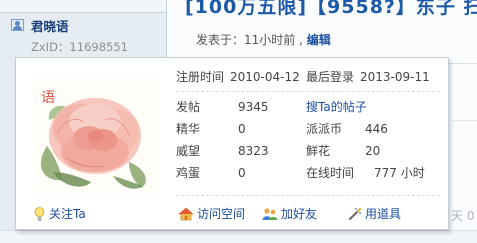  I want to click on stat-value-flowers: 20, so click(373, 151).